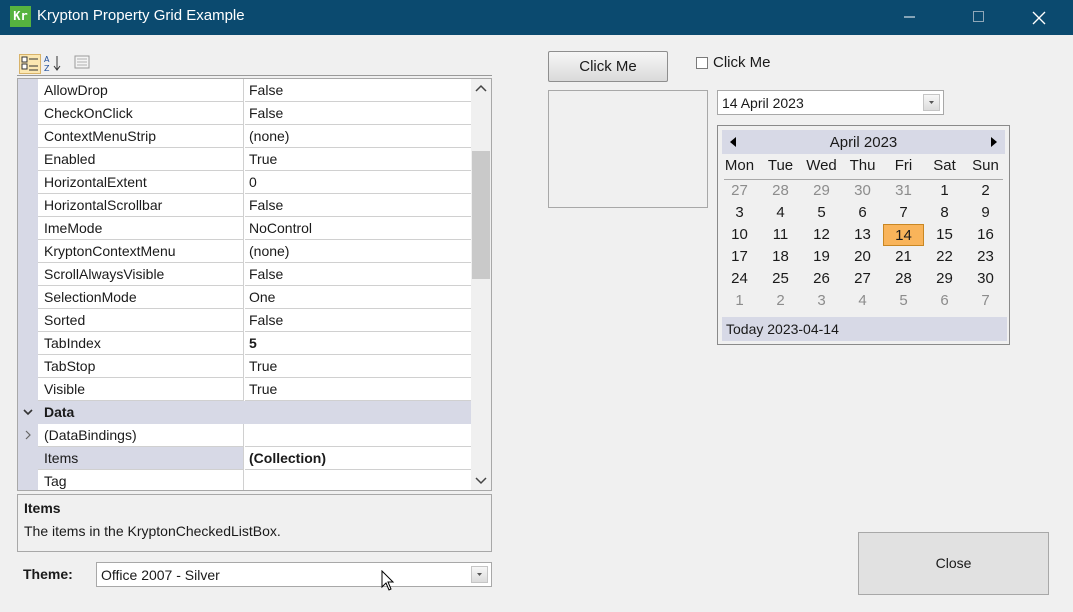 This screenshot has width=1073, height=612. I want to click on calendar-day: 6, so click(862, 213).